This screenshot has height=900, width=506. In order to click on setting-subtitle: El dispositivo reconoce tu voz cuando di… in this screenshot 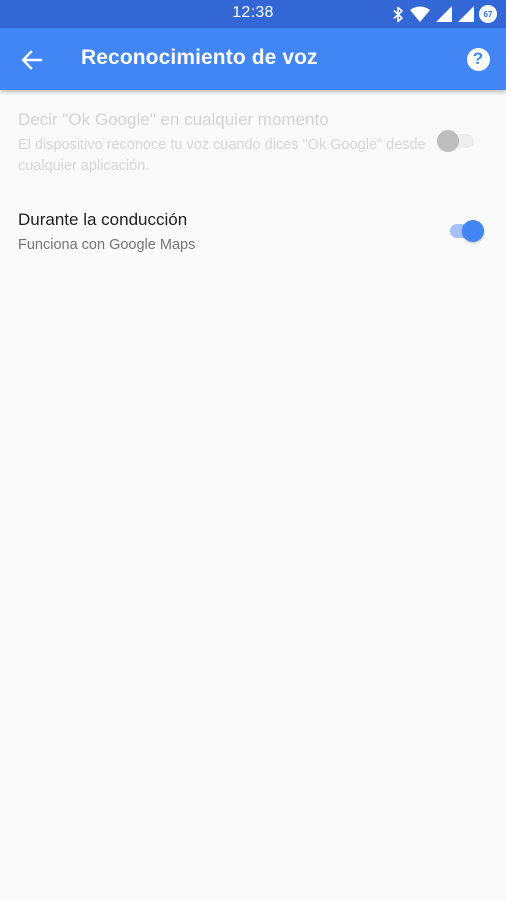, I will do `click(222, 155)`.